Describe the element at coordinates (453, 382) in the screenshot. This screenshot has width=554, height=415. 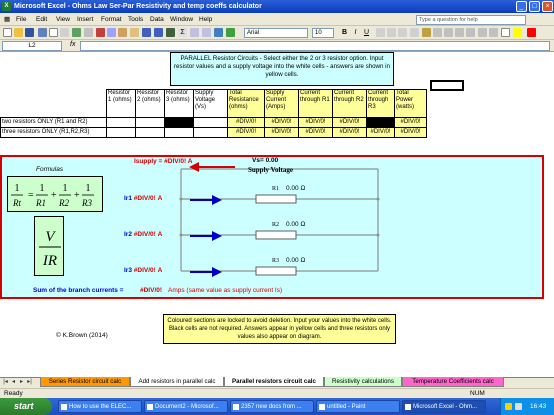
I see `tab-temperature-coefficients: Temperature Coefficients calc` at that location.